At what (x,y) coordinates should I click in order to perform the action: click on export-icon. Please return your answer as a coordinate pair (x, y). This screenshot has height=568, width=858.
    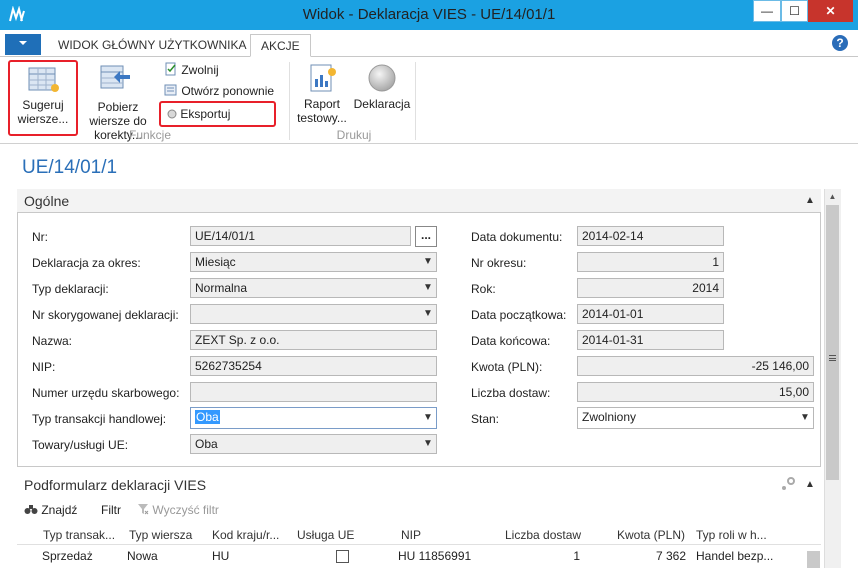
    Looking at the image, I should click on (172, 114).